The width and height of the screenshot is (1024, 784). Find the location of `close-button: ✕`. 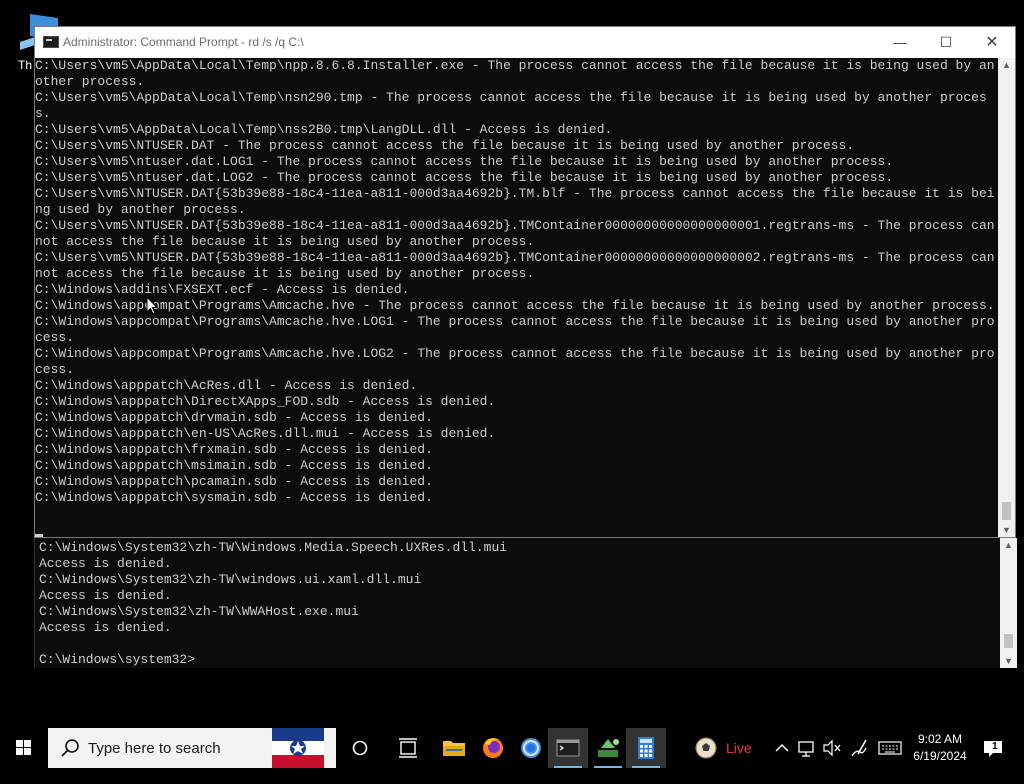

close-button: ✕ is located at coordinates (992, 42).